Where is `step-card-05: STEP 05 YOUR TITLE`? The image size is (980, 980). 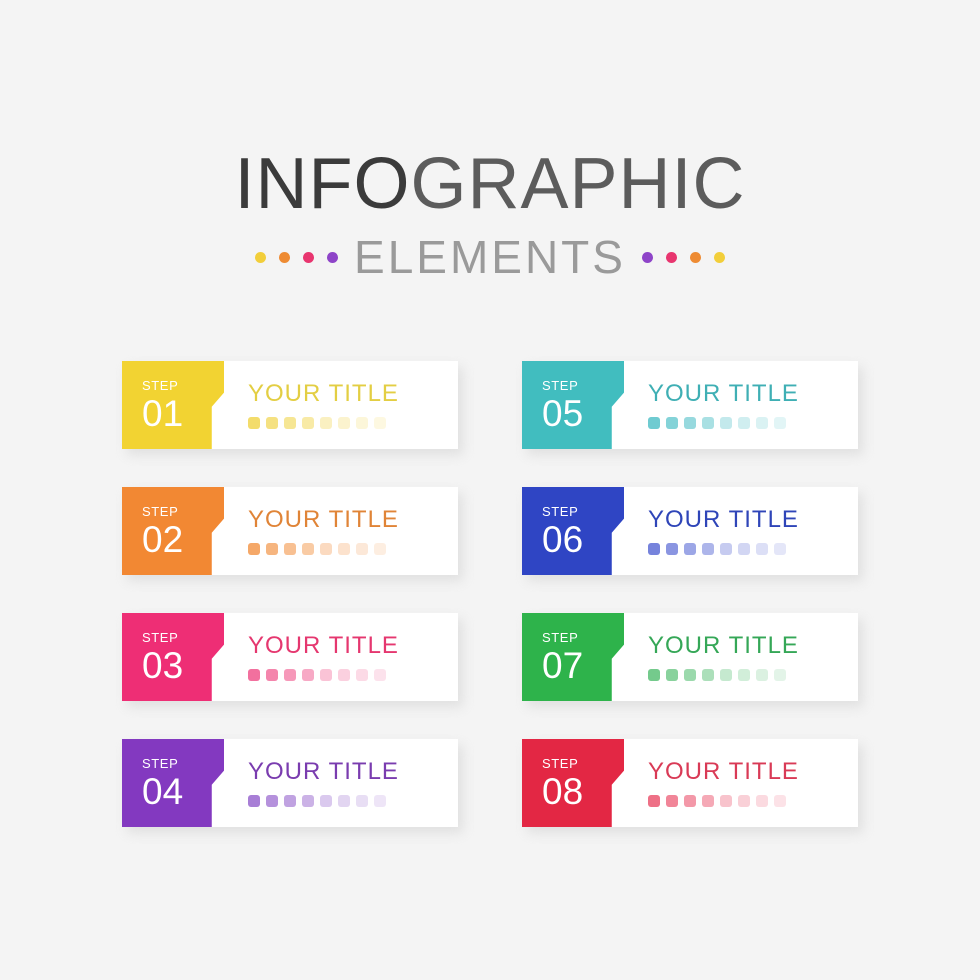
step-card-05: STEP 05 YOUR TITLE is located at coordinates (692, 408).